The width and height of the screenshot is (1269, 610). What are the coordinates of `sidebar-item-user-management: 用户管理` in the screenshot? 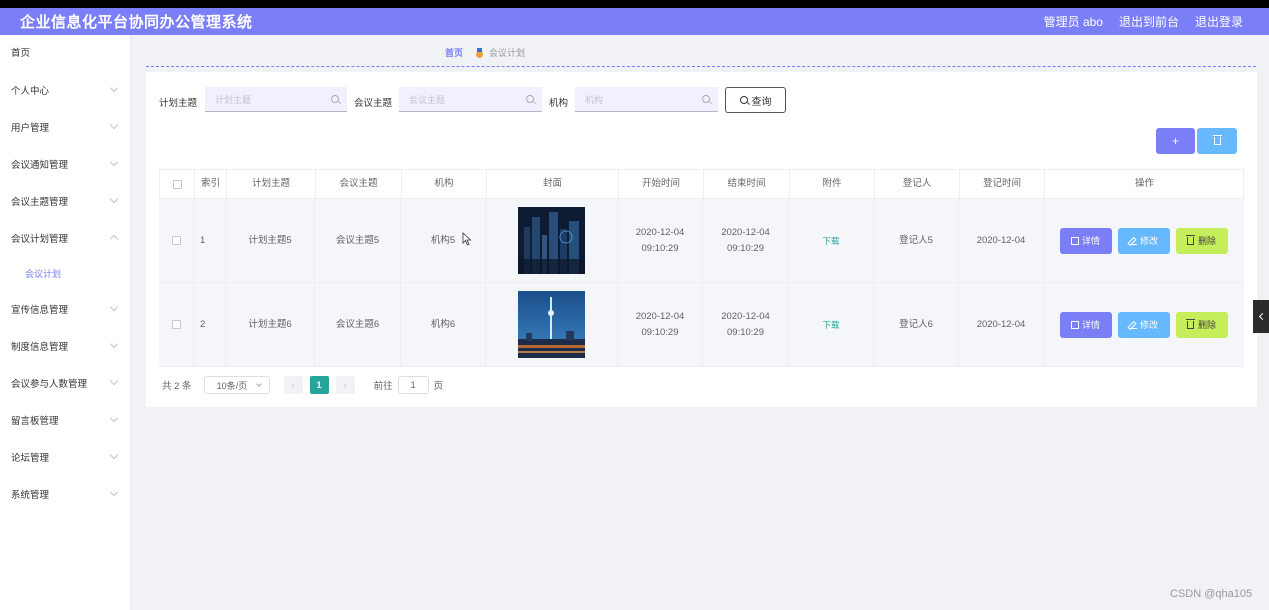 It's located at (65, 127).